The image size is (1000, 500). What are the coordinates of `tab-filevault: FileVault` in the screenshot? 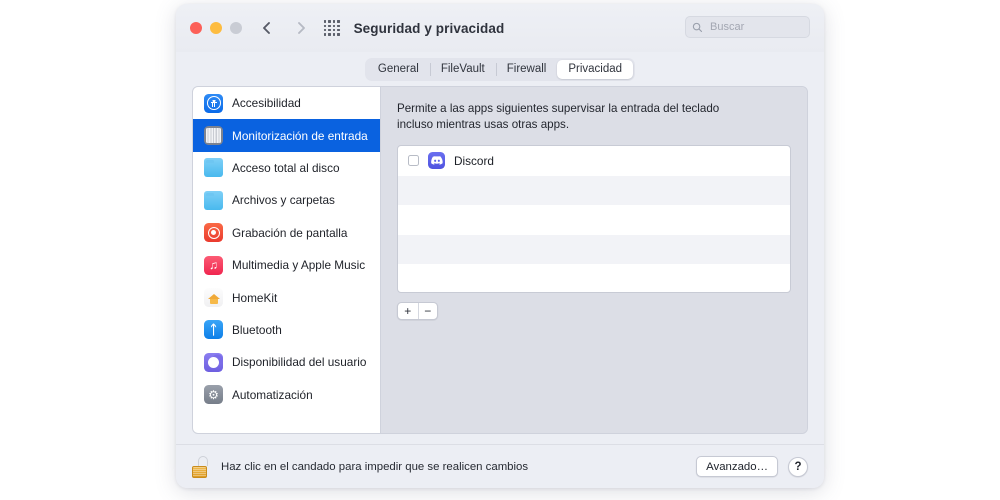 It's located at (462, 69).